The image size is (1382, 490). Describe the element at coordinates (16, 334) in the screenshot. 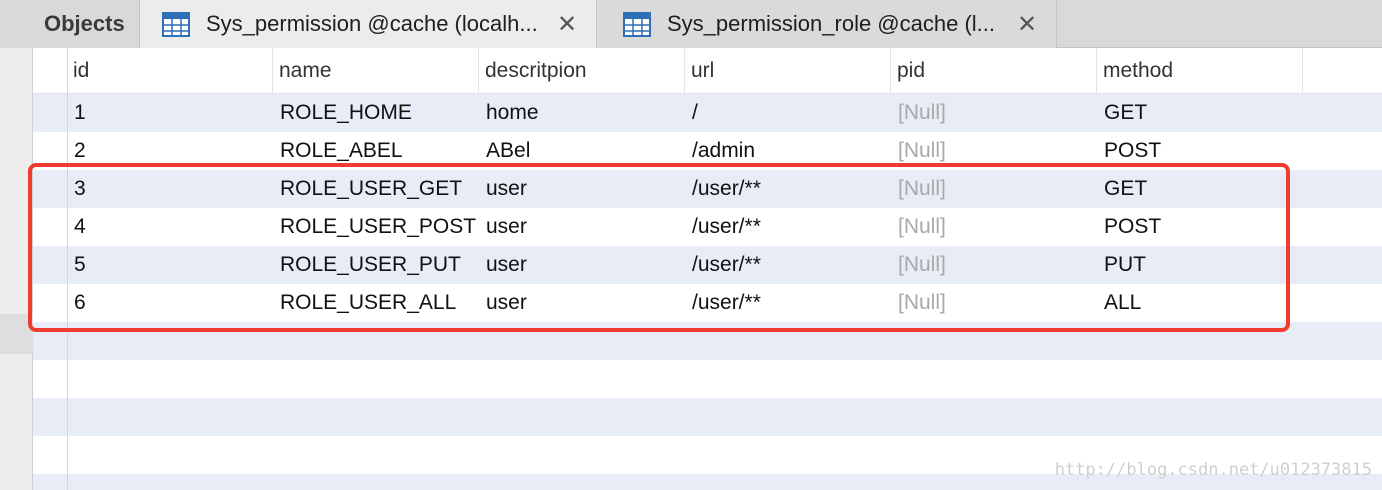

I see `gutter-selection-marker` at that location.